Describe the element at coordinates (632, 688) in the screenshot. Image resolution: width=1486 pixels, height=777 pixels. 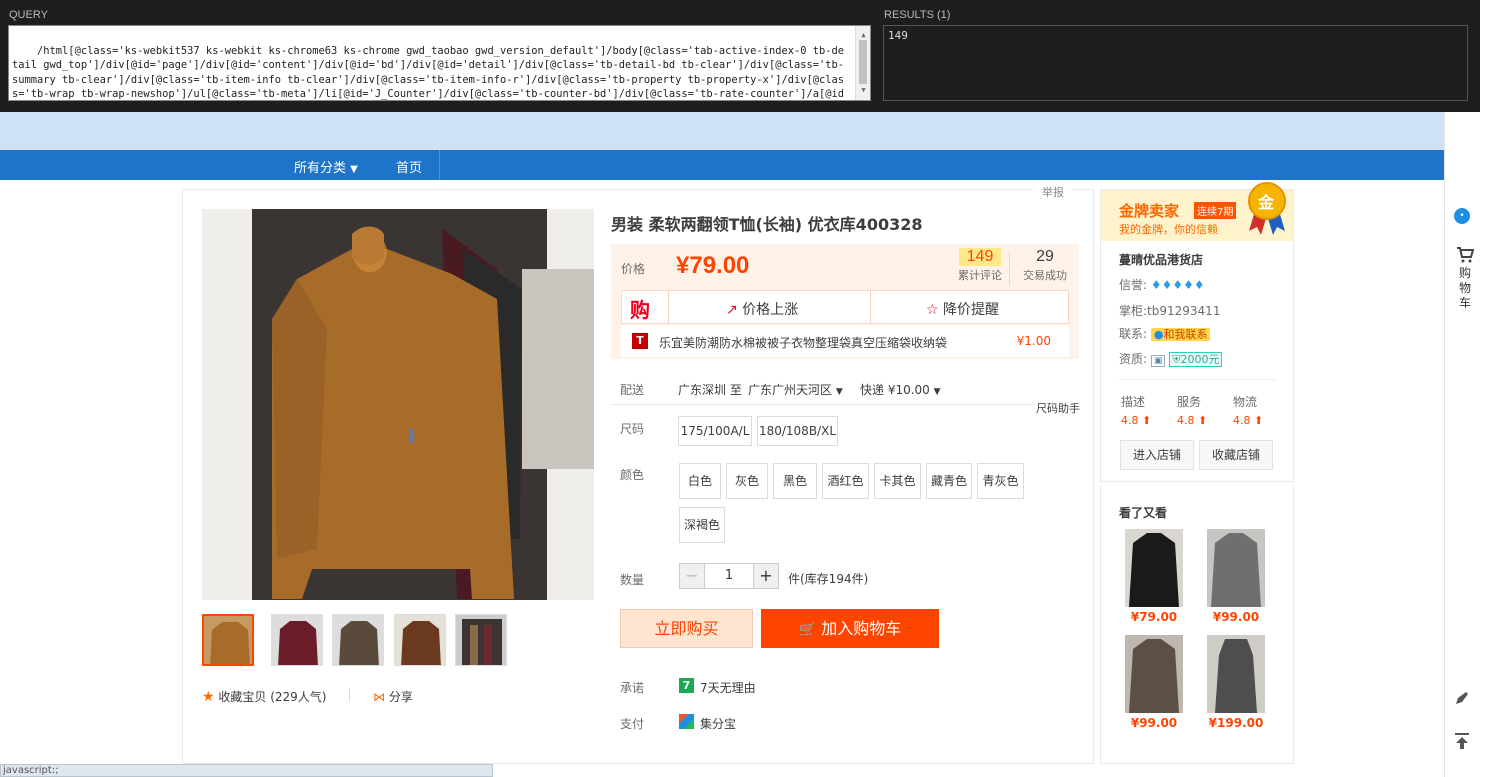
I see `promise-label: 承诺` at that location.